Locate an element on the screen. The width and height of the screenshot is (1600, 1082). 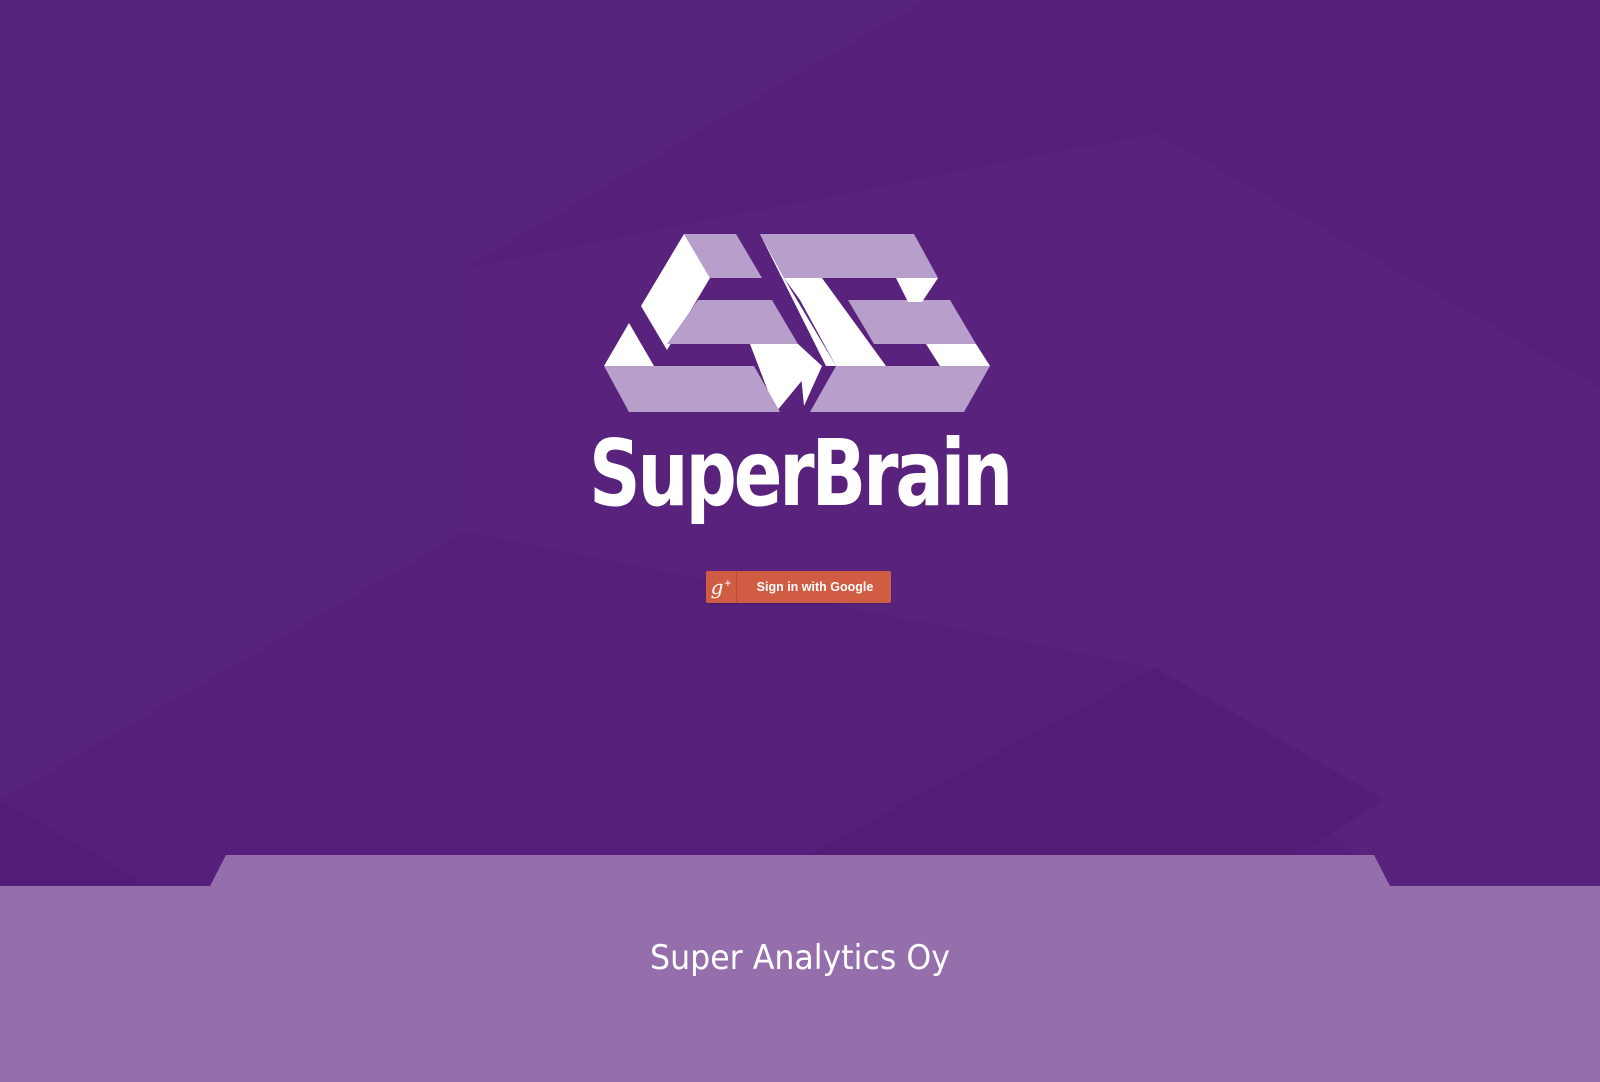
google-plus-icon: g + is located at coordinates (721, 587).